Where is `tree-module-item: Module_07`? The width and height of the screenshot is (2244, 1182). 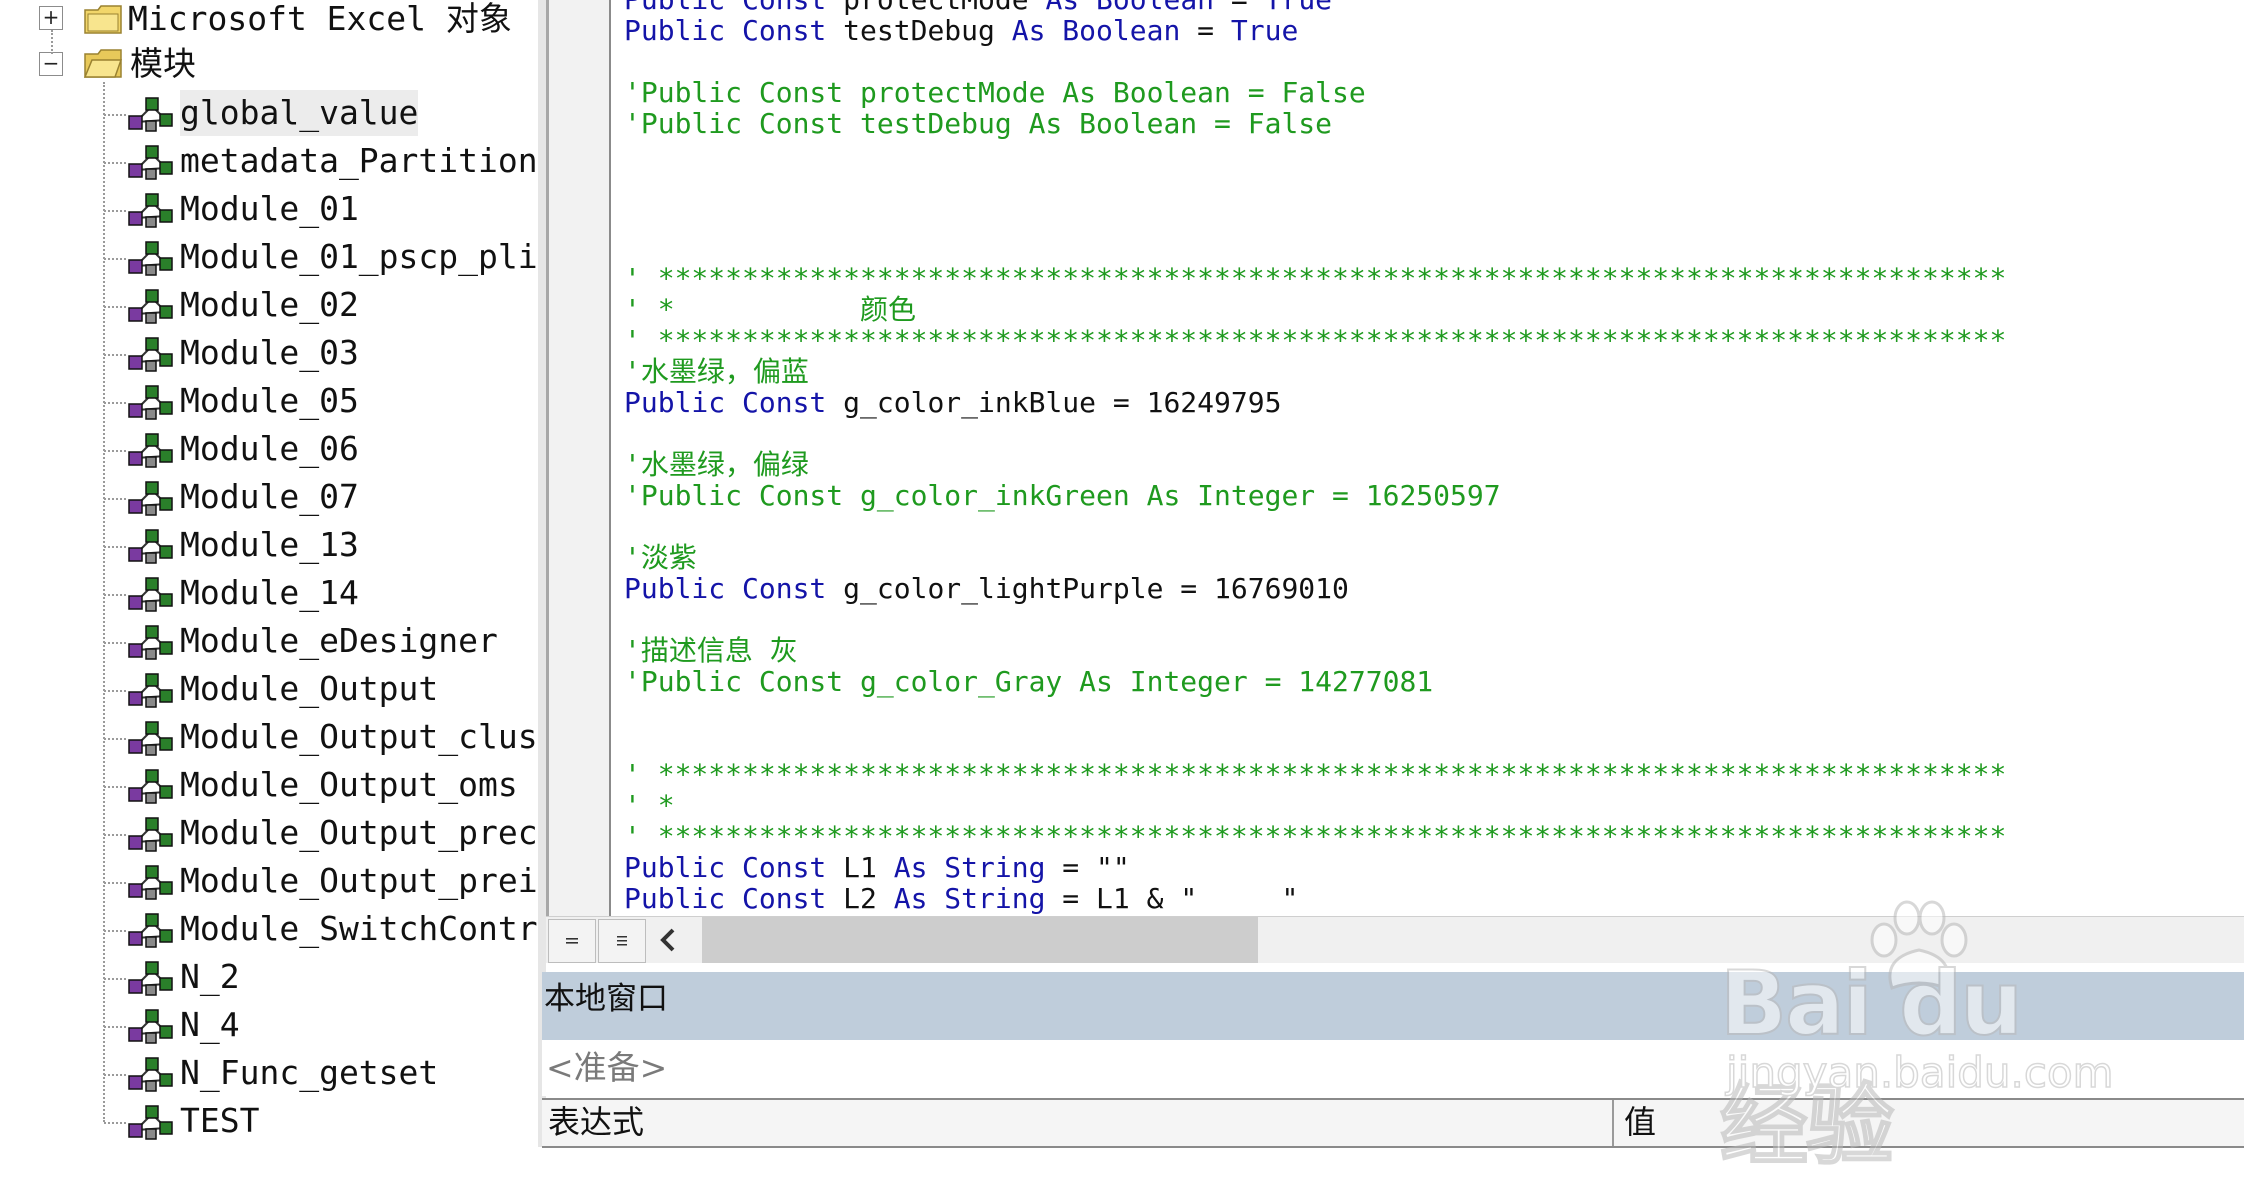
tree-module-item: Module_07 is located at coordinates (269, 497).